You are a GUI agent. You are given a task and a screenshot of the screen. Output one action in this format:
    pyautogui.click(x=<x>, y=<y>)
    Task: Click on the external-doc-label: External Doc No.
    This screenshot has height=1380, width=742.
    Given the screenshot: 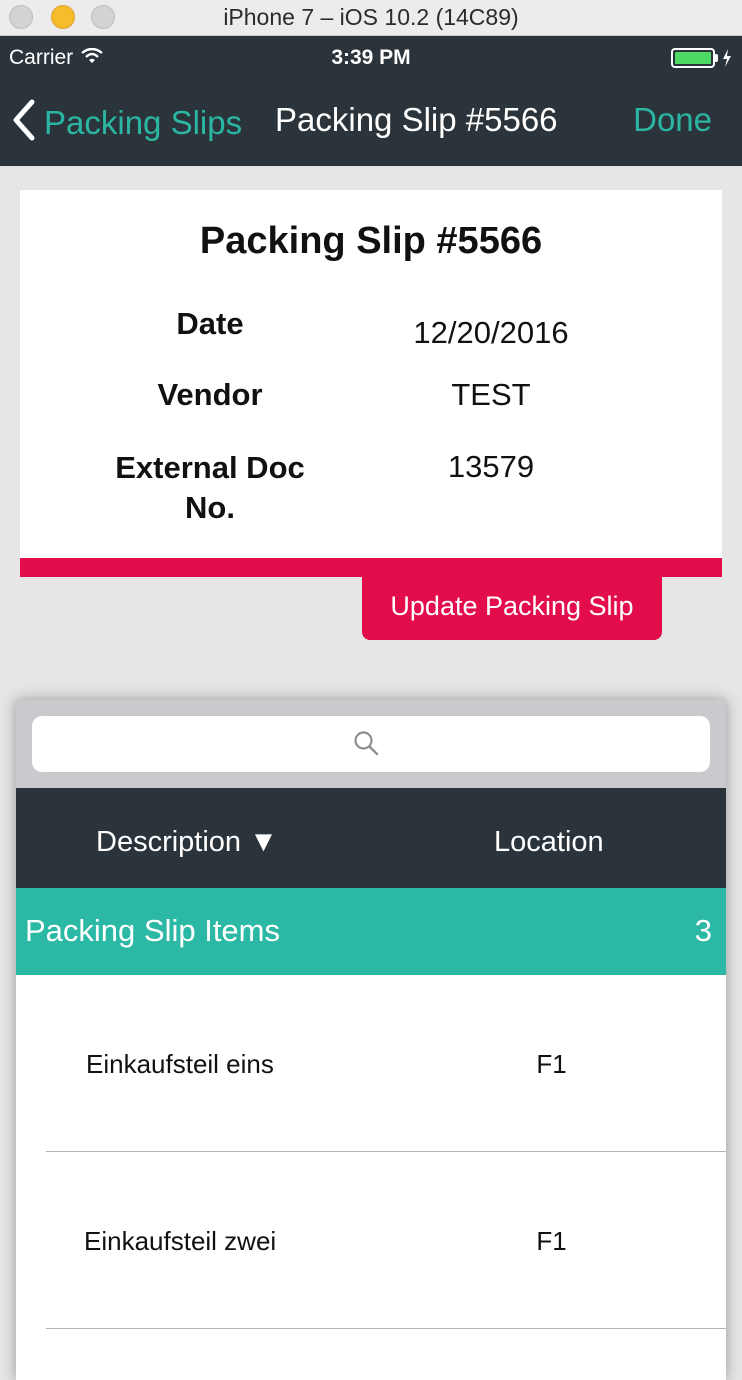 What is the action you would take?
    pyautogui.click(x=210, y=488)
    